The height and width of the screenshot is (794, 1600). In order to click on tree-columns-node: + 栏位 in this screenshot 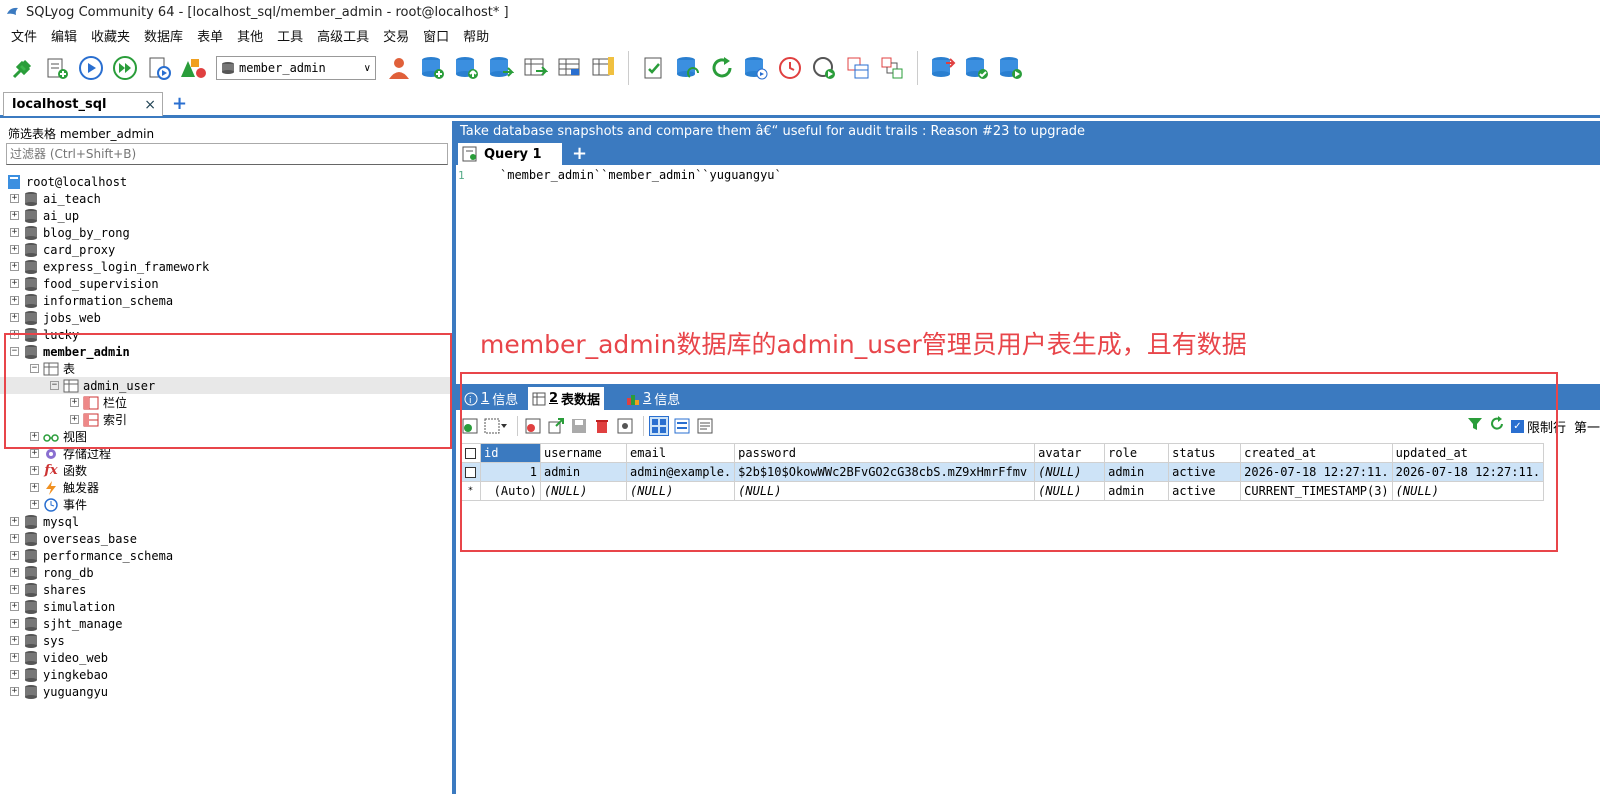, I will do `click(226, 402)`.